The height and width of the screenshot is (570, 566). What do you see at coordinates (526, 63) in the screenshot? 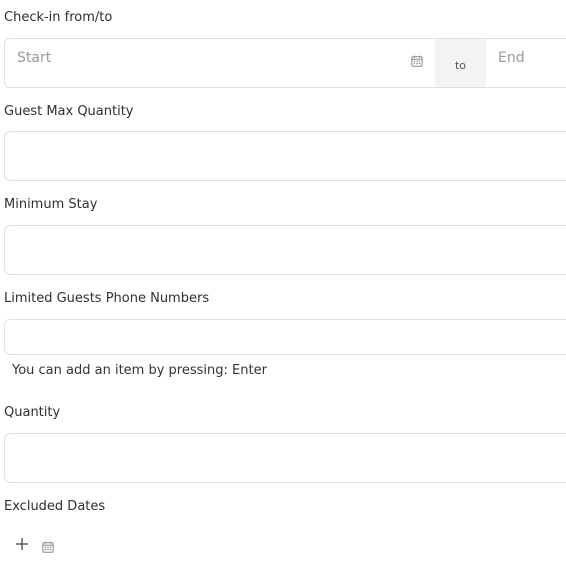
I see `checkin-end-input: End` at bounding box center [526, 63].